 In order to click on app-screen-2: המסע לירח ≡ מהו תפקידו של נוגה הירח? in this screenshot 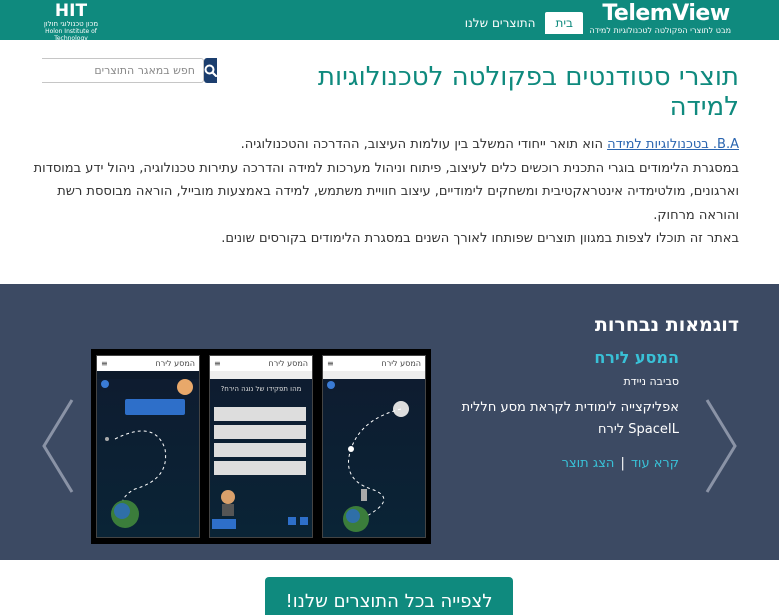, I will do `click(261, 446)`.